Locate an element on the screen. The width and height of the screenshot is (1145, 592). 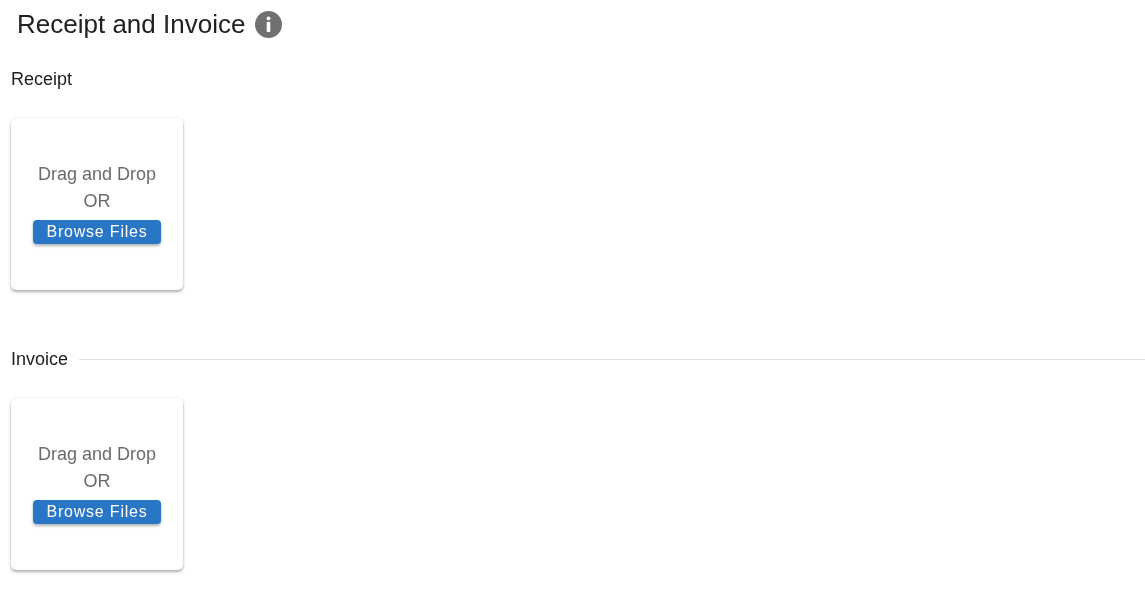
info-icon is located at coordinates (269, 24).